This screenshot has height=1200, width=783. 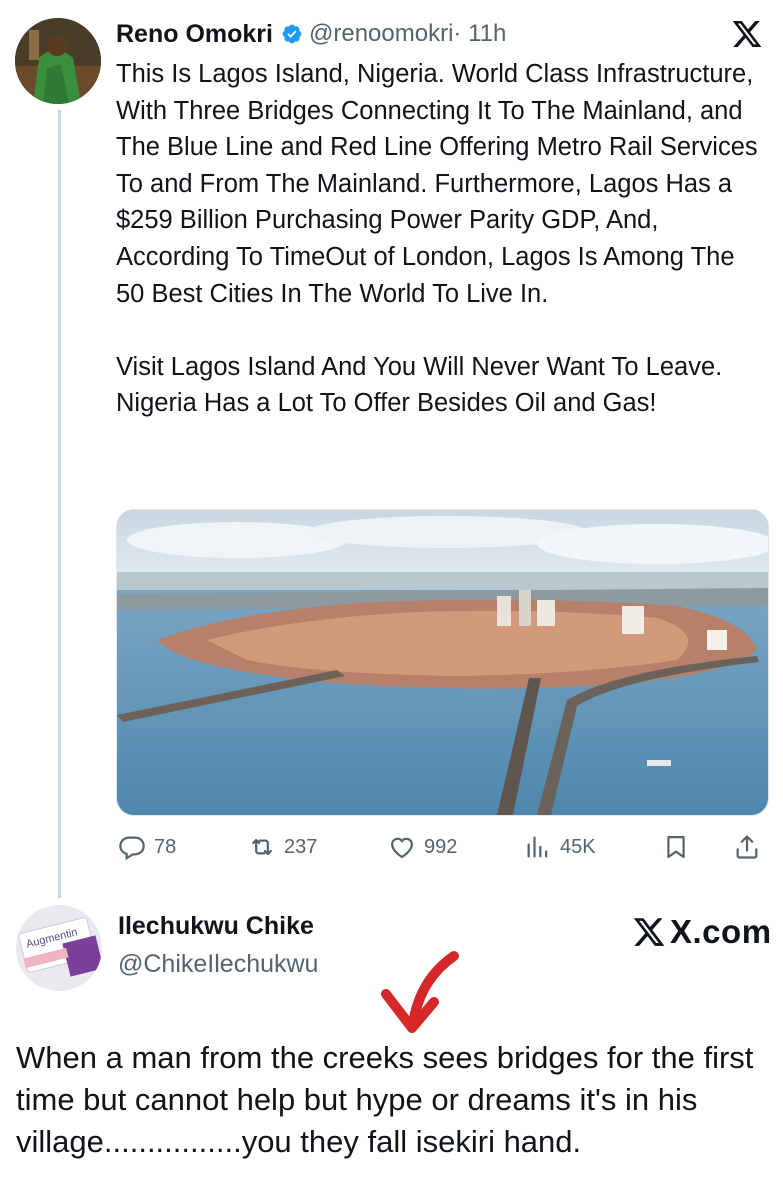 I want to click on tweet-time: · 11h, so click(x=480, y=33).